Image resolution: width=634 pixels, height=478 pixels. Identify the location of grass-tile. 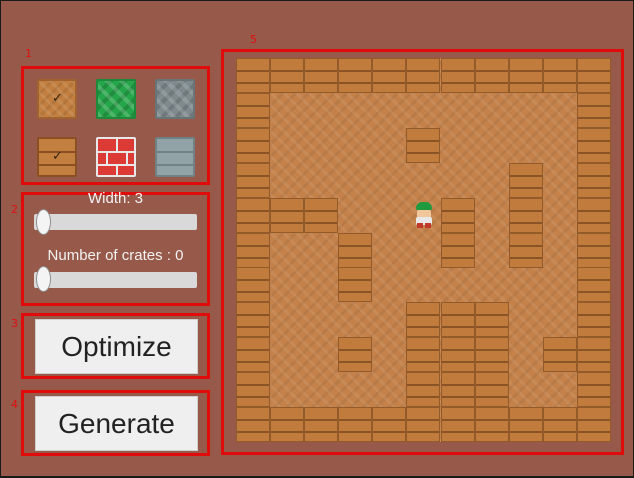
(116, 99).